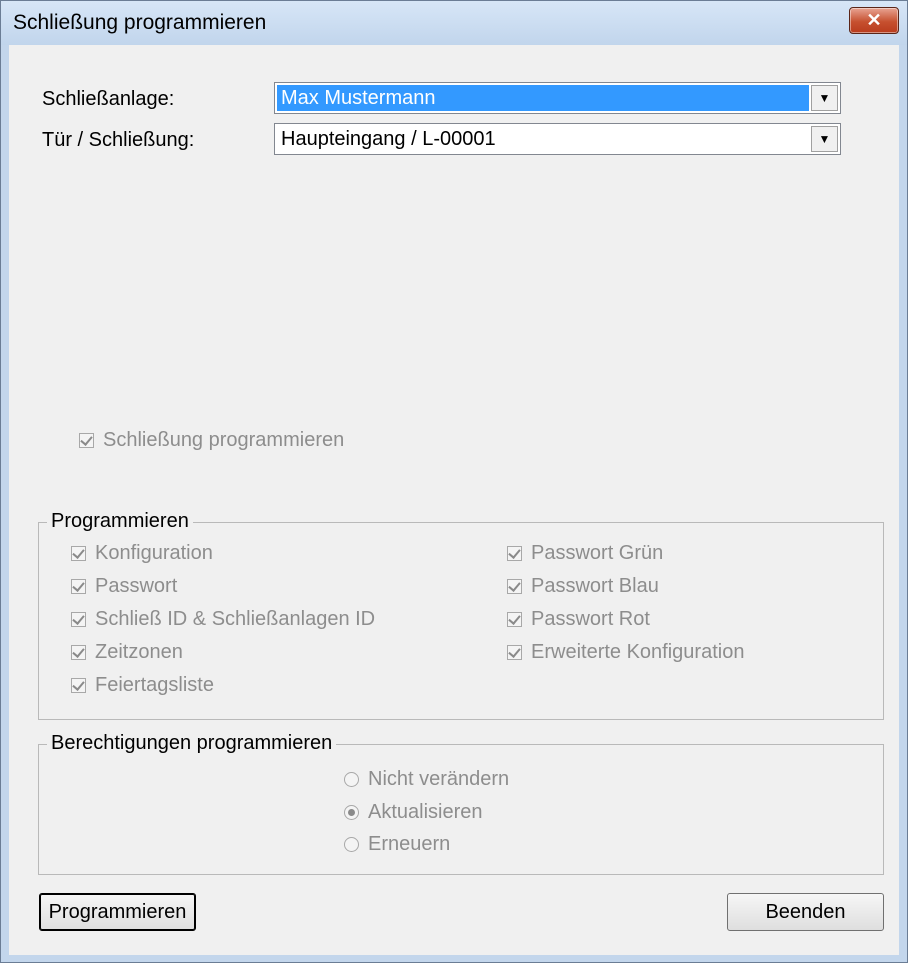  What do you see at coordinates (557, 139) in the screenshot?
I see `tuer-select: Haupteingang / L-00001 ▼` at bounding box center [557, 139].